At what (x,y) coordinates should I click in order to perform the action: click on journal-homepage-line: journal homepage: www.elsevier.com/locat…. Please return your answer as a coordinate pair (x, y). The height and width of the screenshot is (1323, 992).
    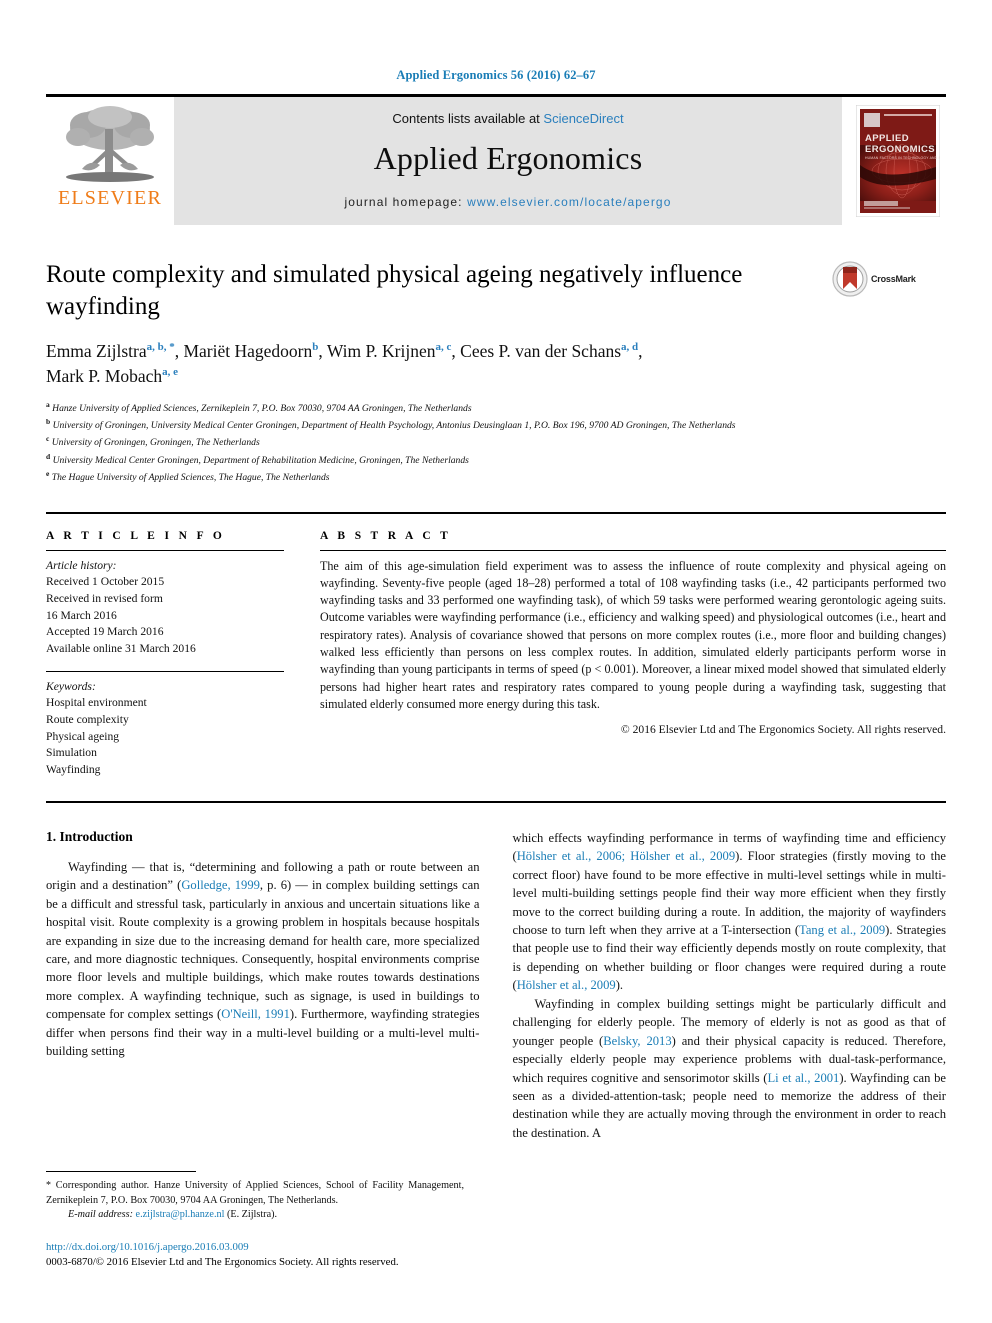
    Looking at the image, I should click on (508, 202).